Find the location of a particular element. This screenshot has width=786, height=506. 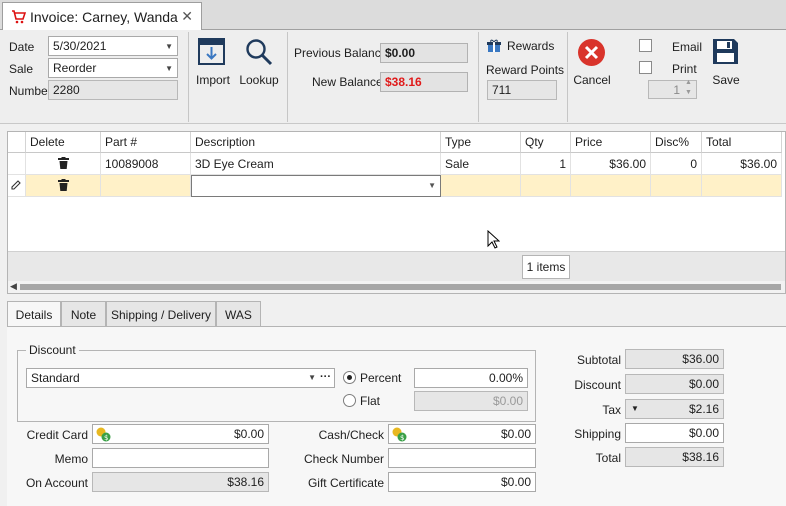

reward-points-label: Reward Points is located at coordinates (525, 70).